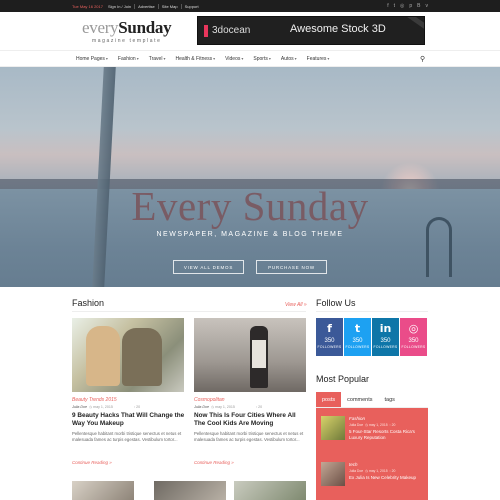  I want to click on post-image-beauty, so click(128, 355).